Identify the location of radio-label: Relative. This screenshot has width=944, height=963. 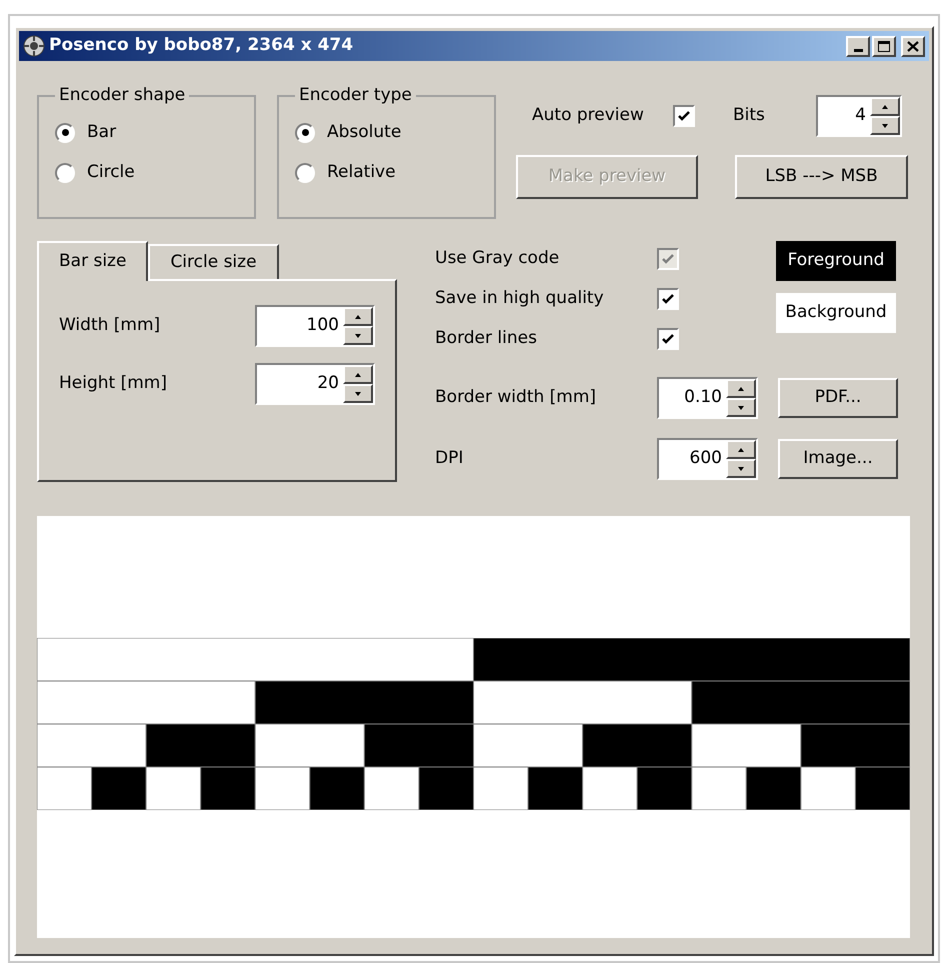
(361, 172).